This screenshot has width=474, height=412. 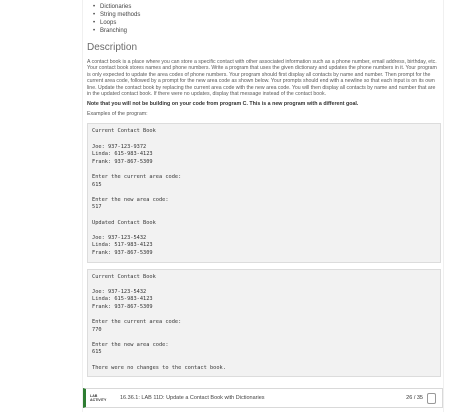 I want to click on topic-item: • Loops, so click(x=105, y=23).